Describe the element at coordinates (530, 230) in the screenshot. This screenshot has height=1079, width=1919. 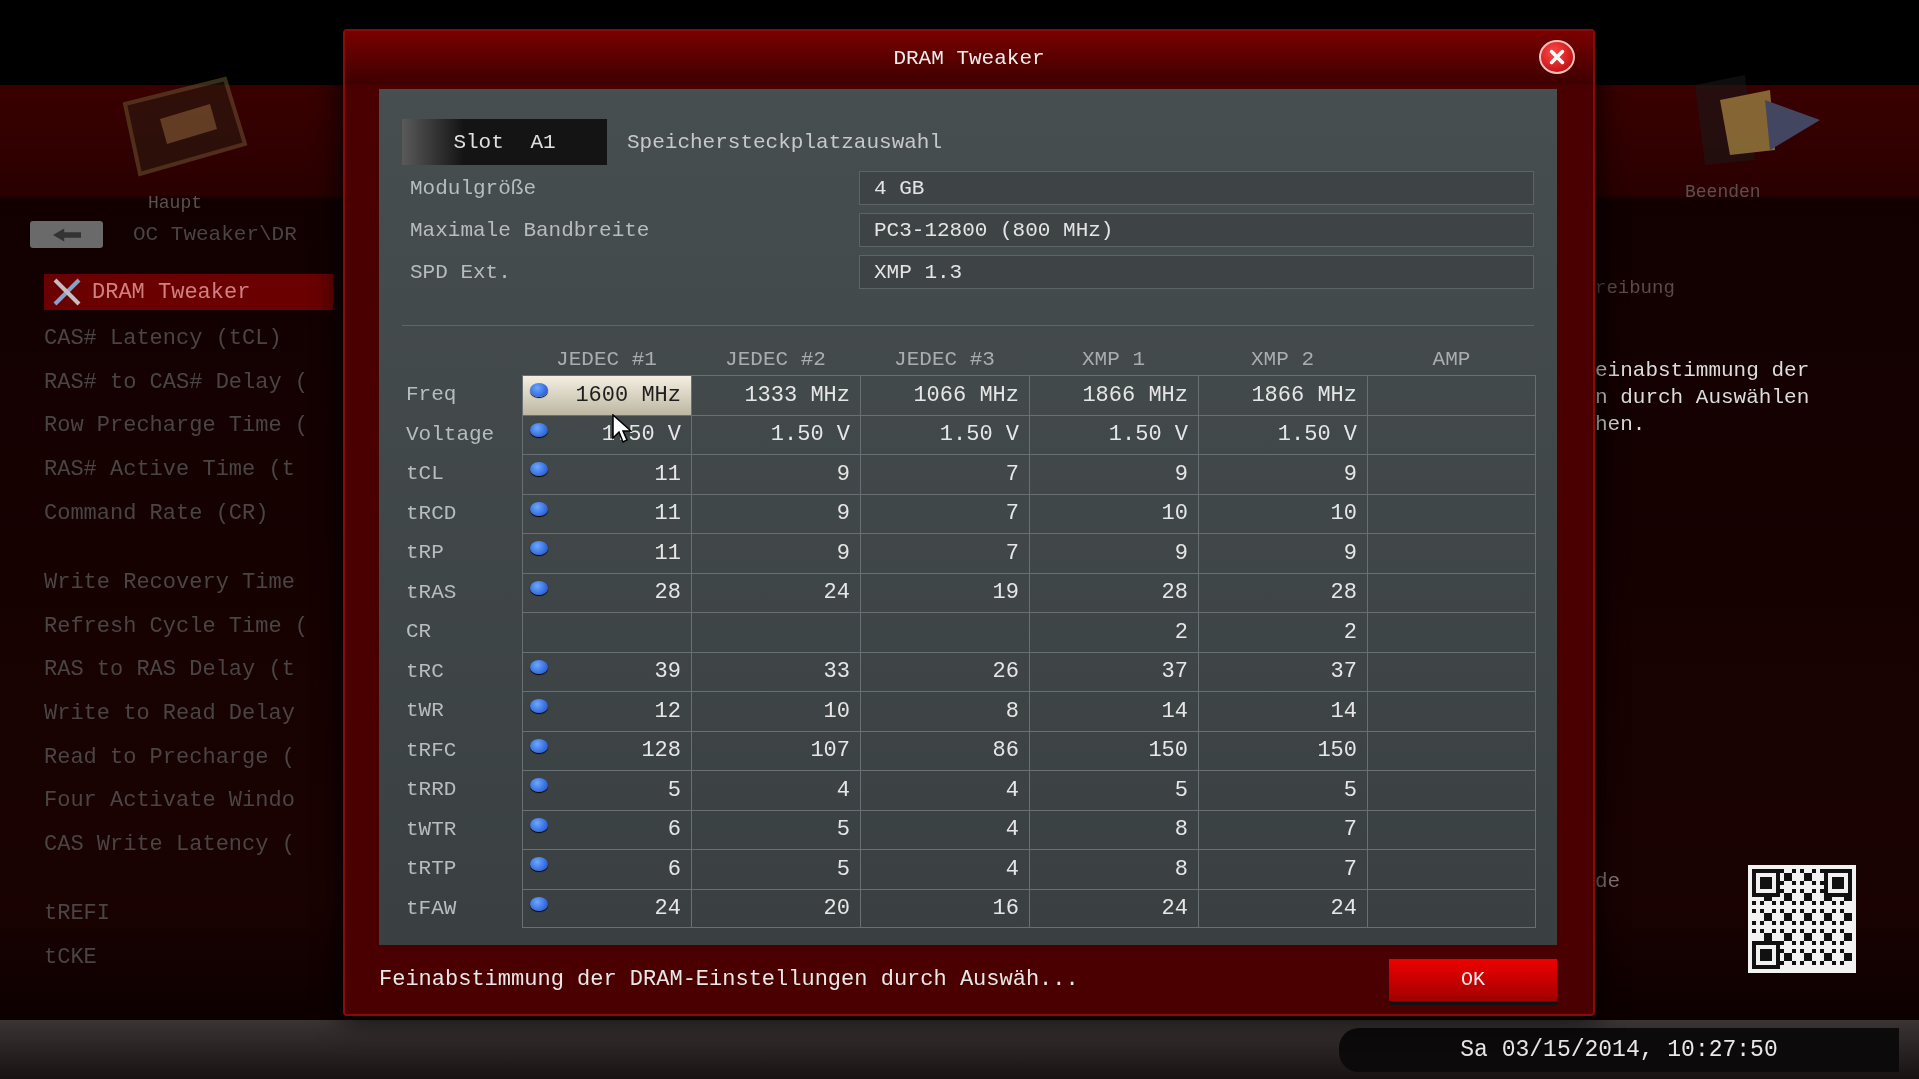
I see `info-label: Maximale Bandbreite` at that location.